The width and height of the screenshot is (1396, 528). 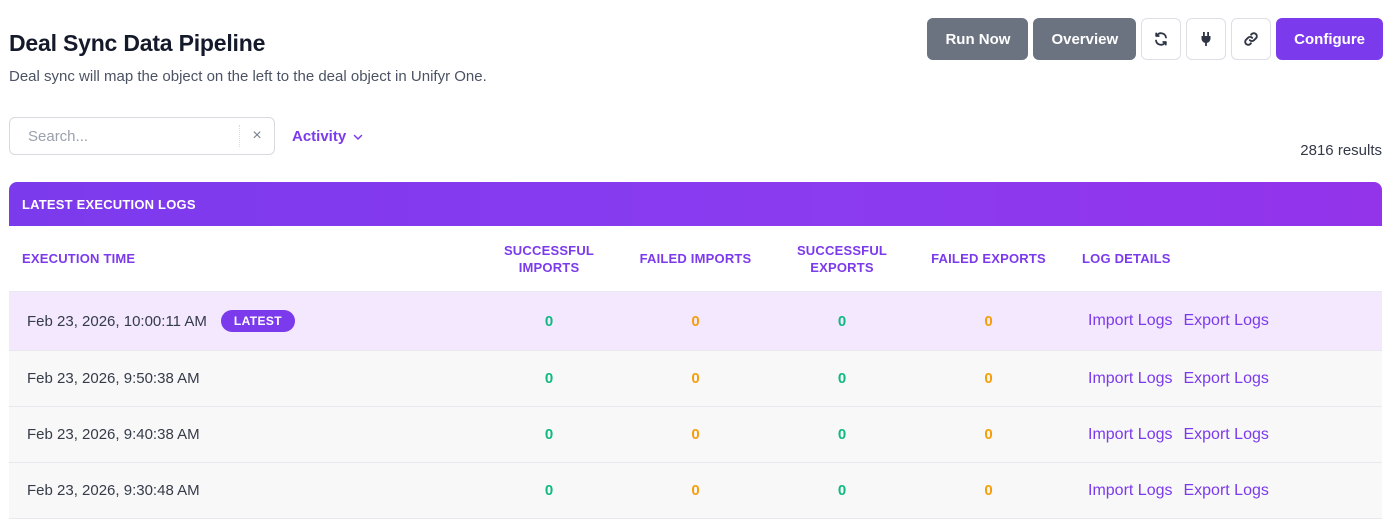 I want to click on plug-button, so click(x=1206, y=39).